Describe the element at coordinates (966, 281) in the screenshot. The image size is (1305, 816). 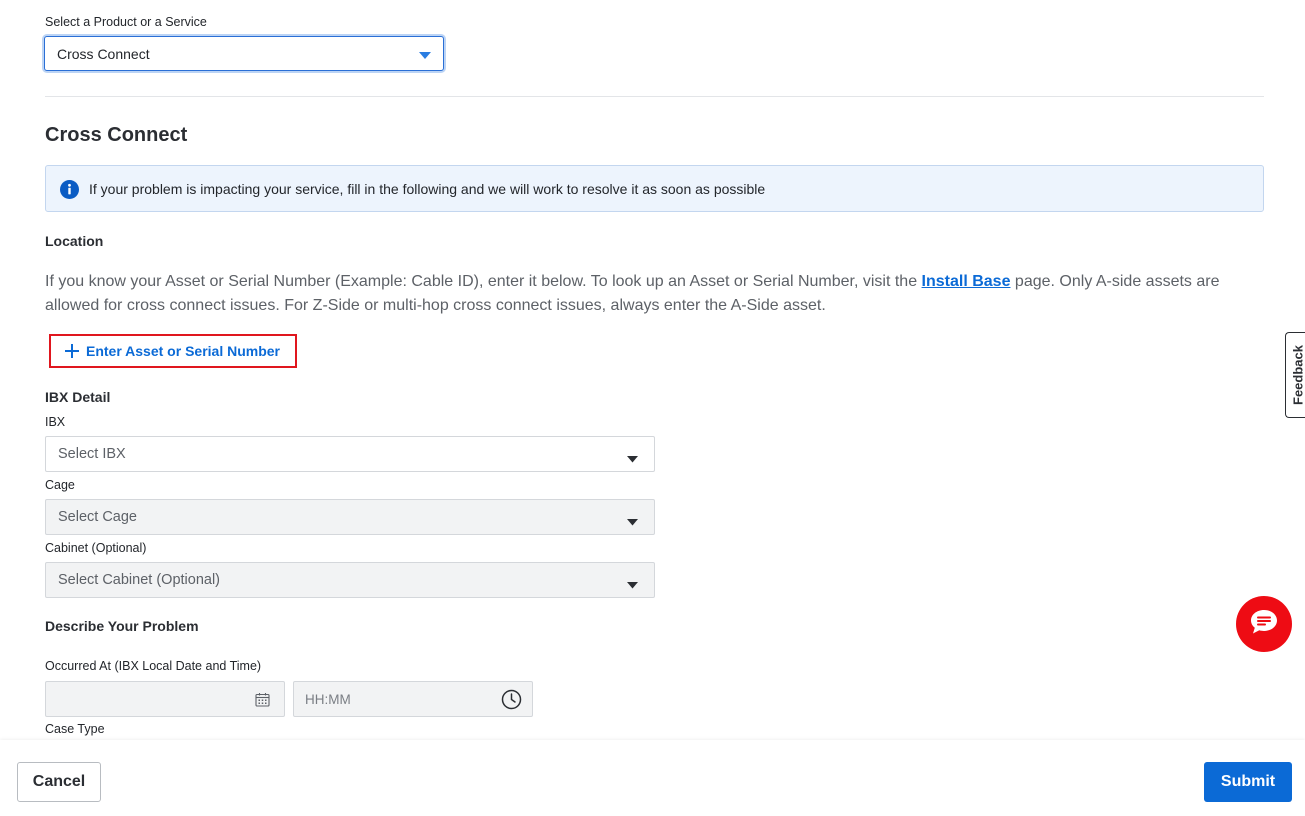
I see `install-base-link: Install Base` at that location.